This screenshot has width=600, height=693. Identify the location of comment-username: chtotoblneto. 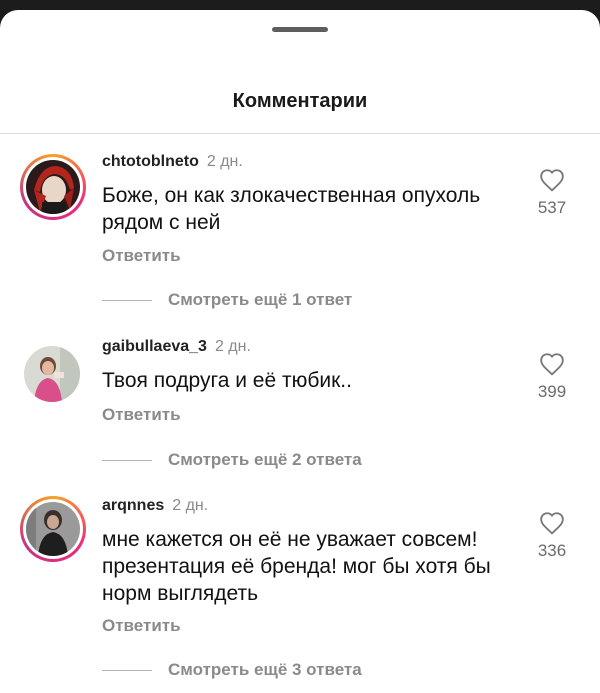
(150, 161).